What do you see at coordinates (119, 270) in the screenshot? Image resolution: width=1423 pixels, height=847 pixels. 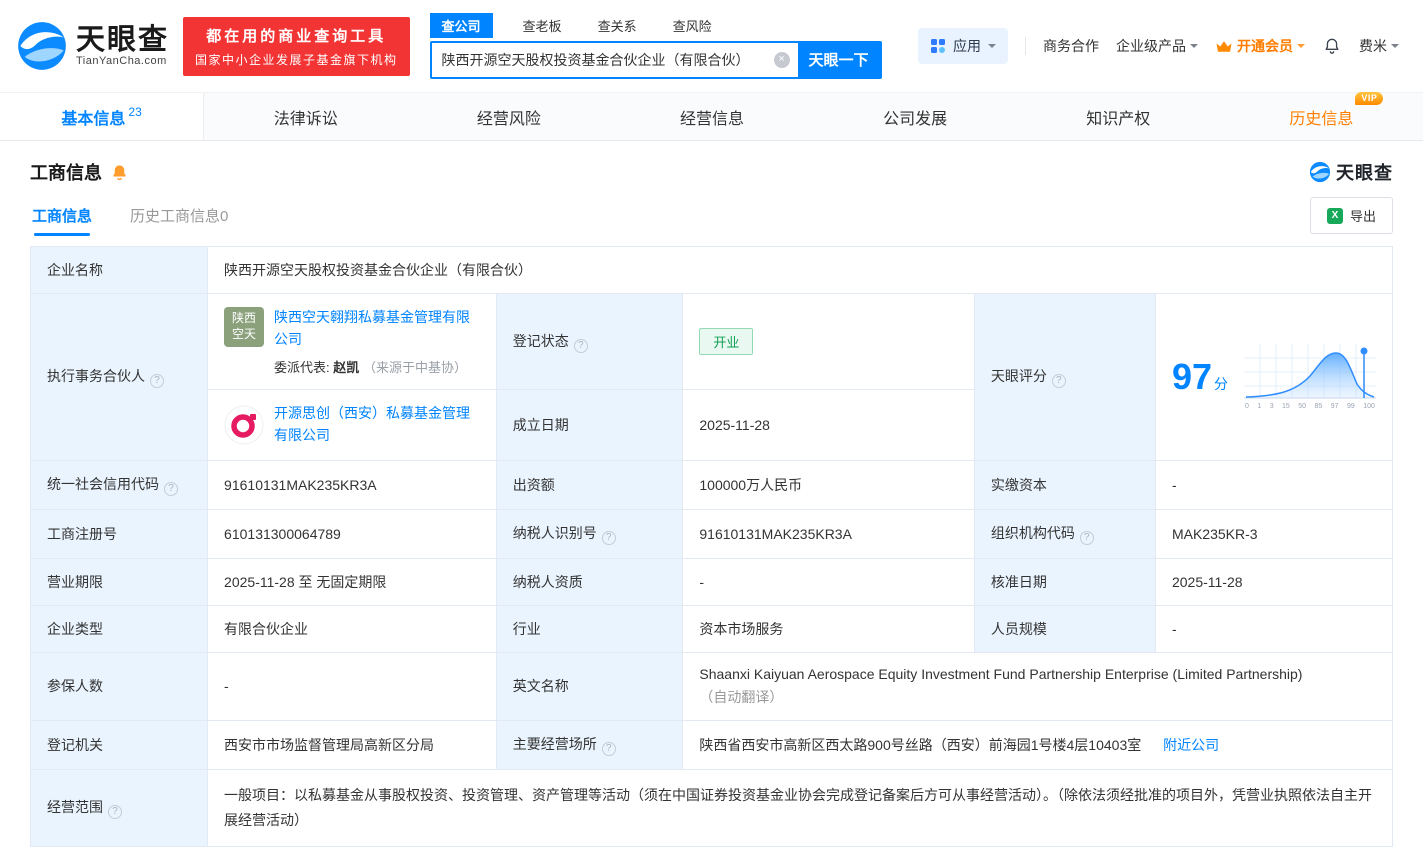 I see `company-name-label: 企业名称` at bounding box center [119, 270].